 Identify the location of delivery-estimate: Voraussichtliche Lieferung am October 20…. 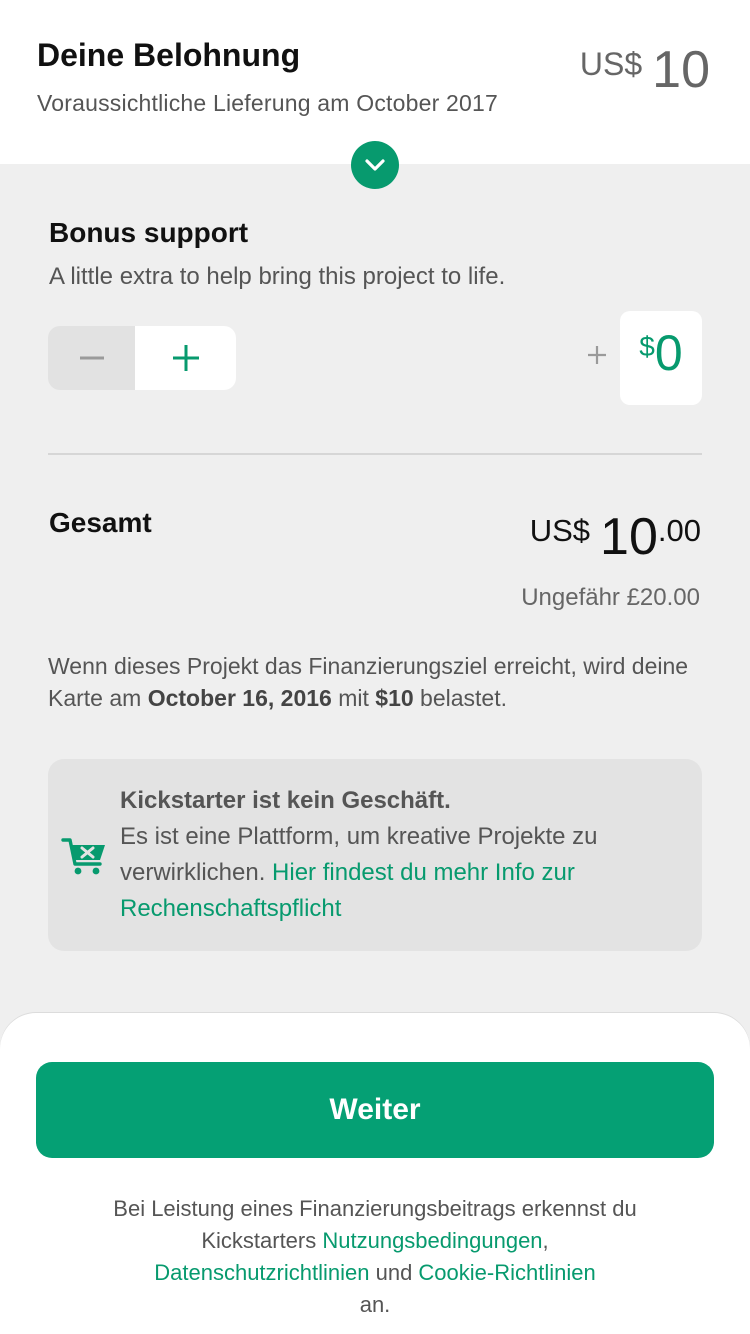
(267, 103).